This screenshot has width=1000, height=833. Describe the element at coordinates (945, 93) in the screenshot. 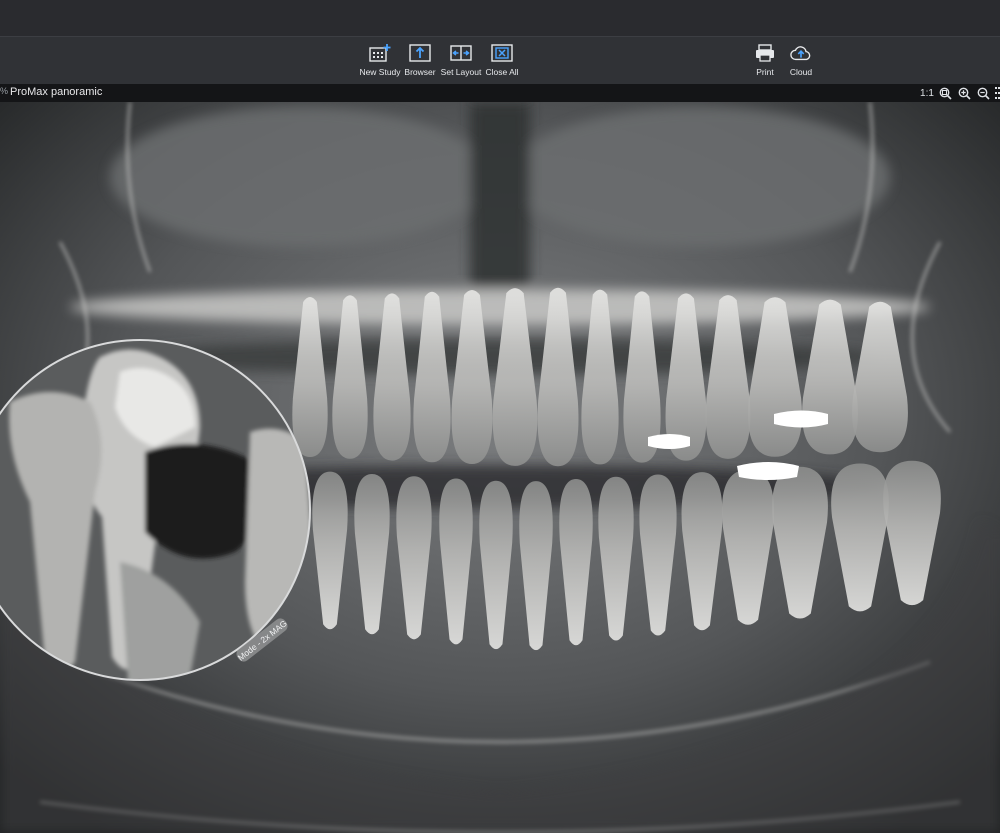

I see `zoom-fit-icon` at that location.